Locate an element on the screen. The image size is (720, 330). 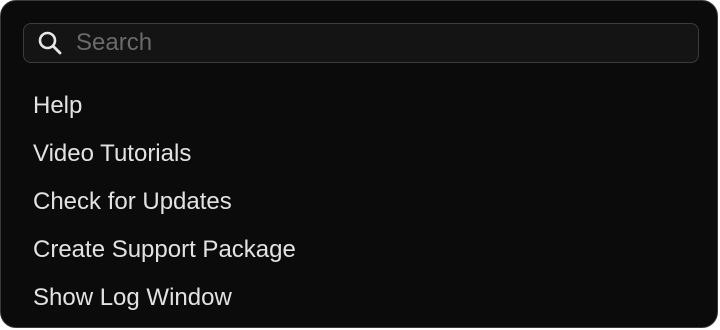
menu-item-show-log-window: Show Log Window is located at coordinates (359, 298).